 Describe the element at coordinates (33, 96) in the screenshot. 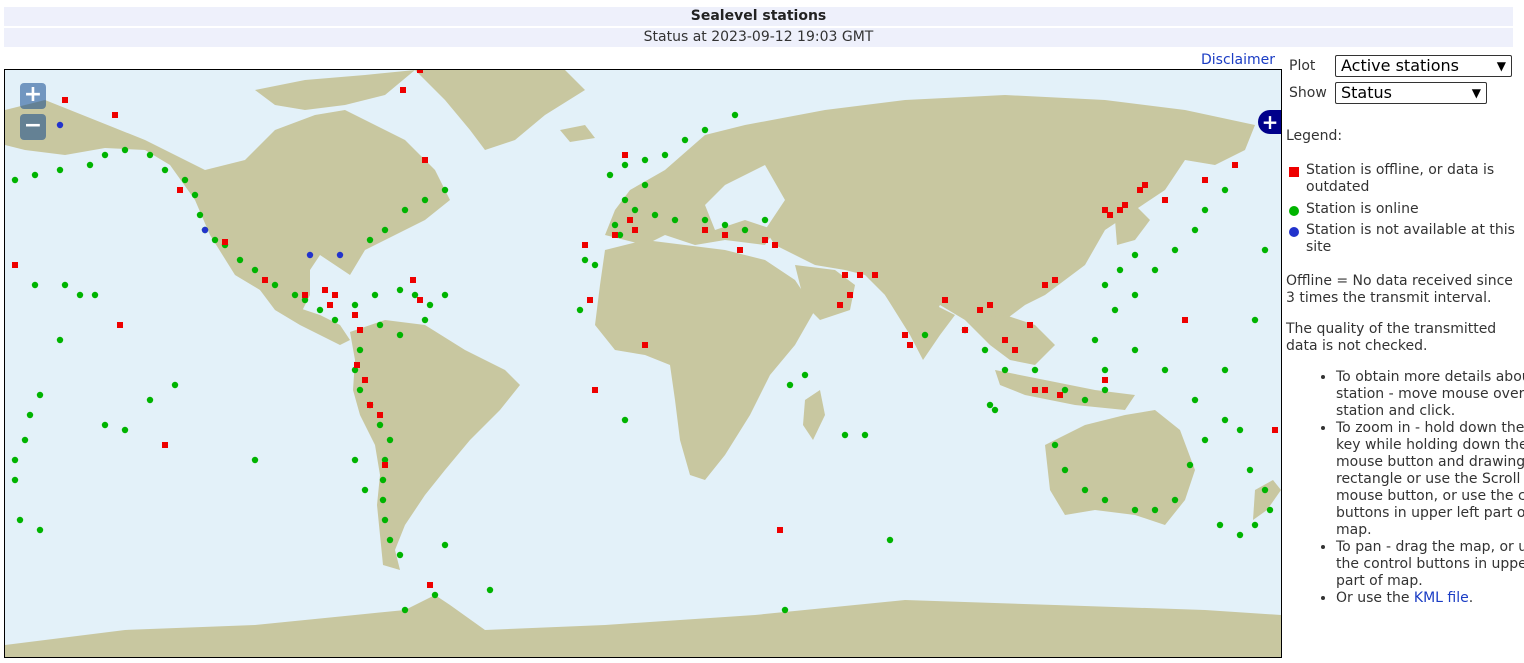

I see `zoom-in-icon: +` at that location.